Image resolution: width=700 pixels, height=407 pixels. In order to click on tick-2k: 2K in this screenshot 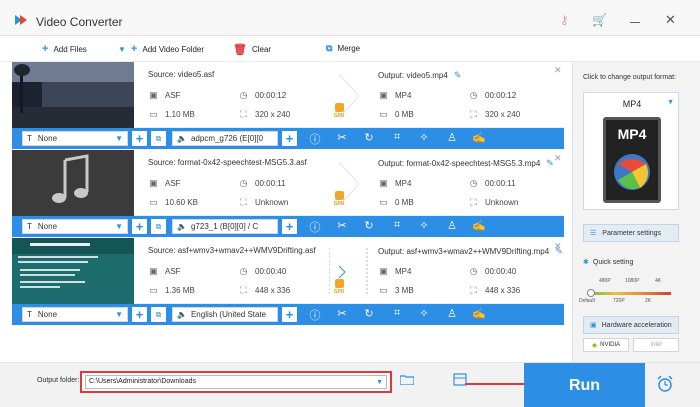, I will do `click(648, 301)`.